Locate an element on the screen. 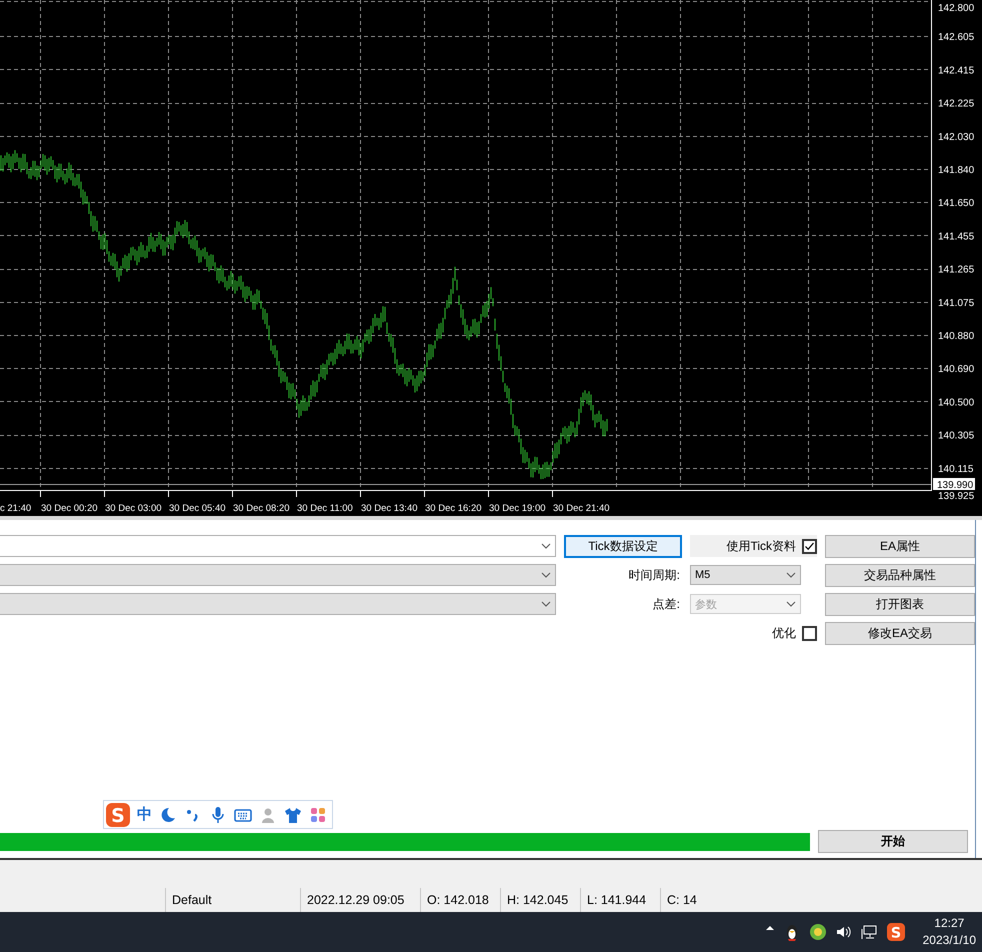 The height and width of the screenshot is (952, 982). ime-mode-toggle: 中 is located at coordinates (144, 814).